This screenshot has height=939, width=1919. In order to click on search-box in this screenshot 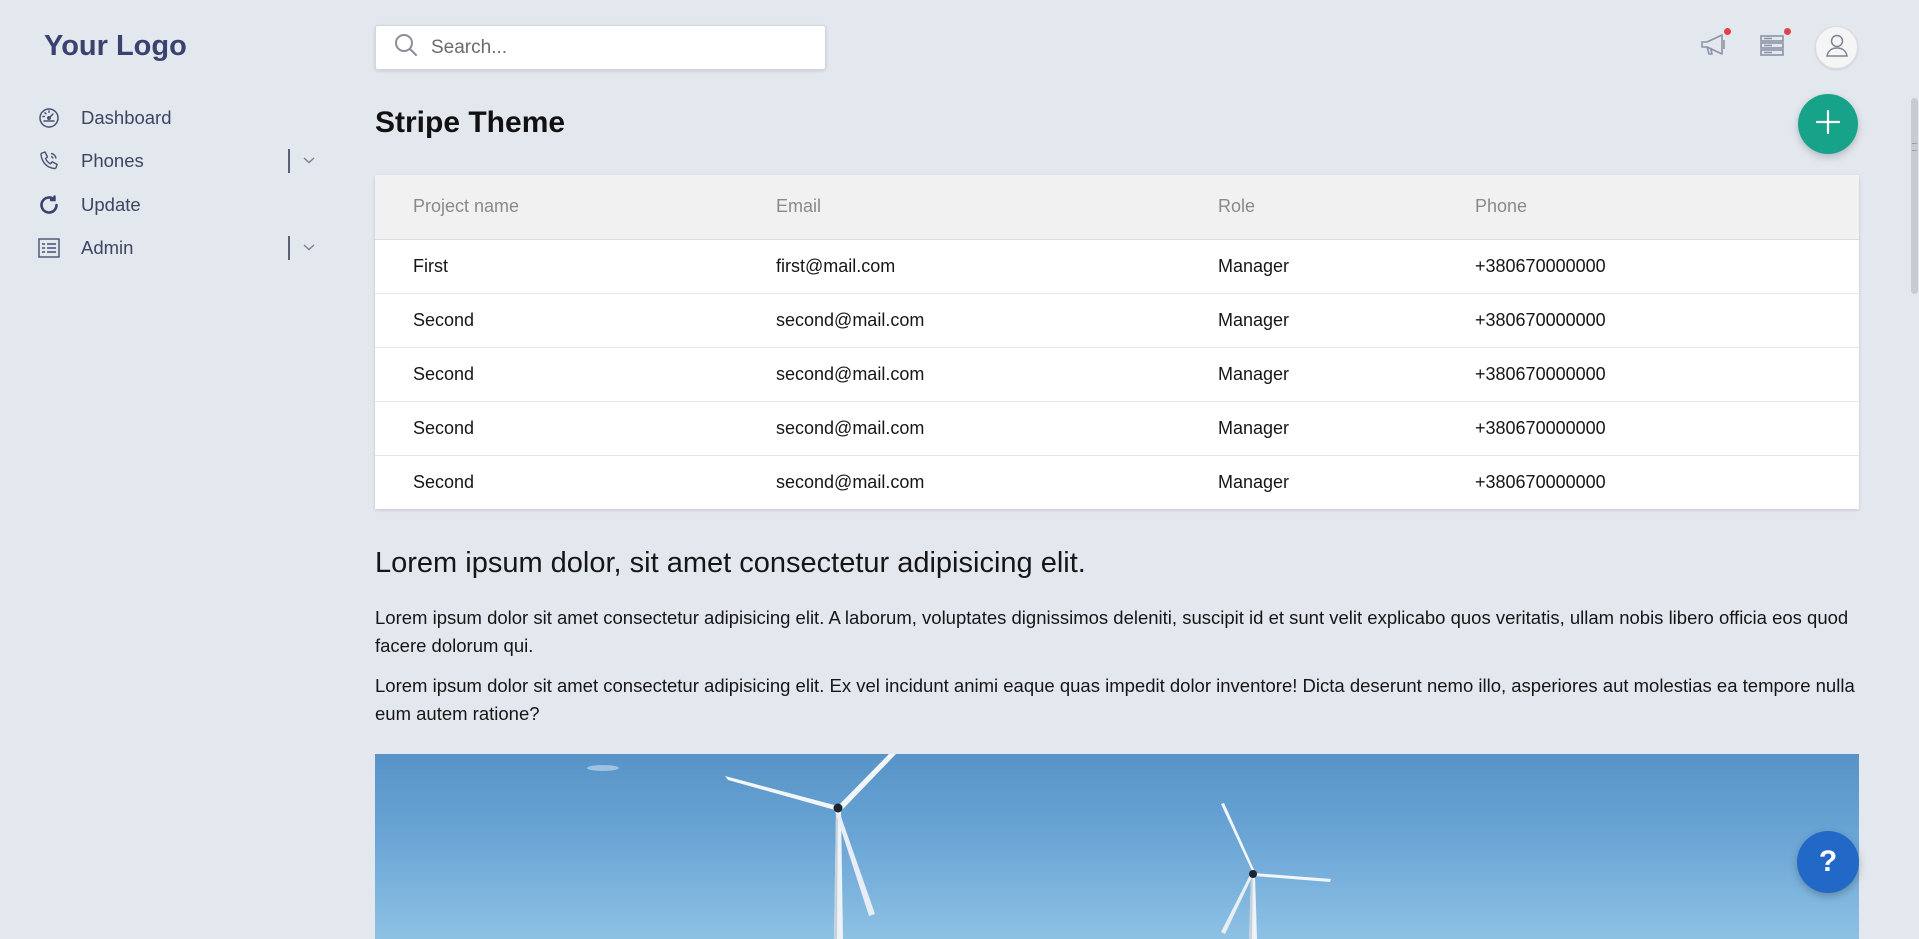, I will do `click(600, 47)`.